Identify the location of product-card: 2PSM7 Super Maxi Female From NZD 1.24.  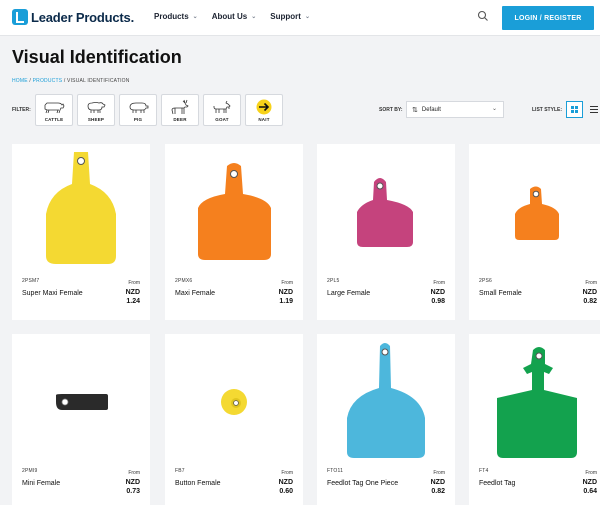
(81, 232).